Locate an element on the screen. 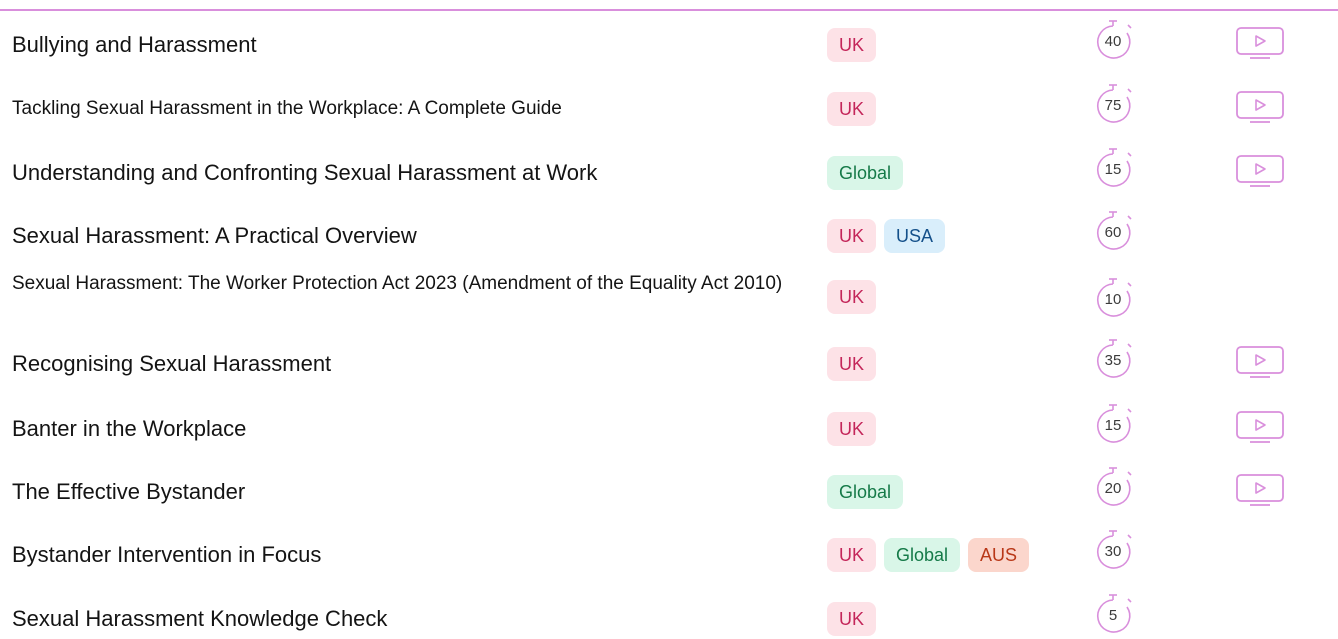 This screenshot has height=639, width=1338. course-title: Bystander Intervention in Focus is located at coordinates (166, 555).